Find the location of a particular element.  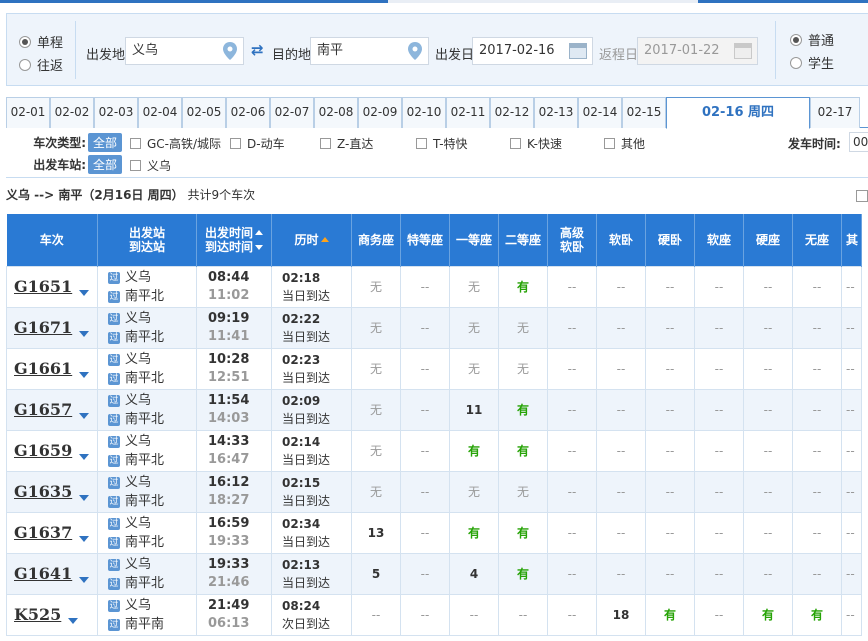

seat-cell: 5 is located at coordinates (376, 573).